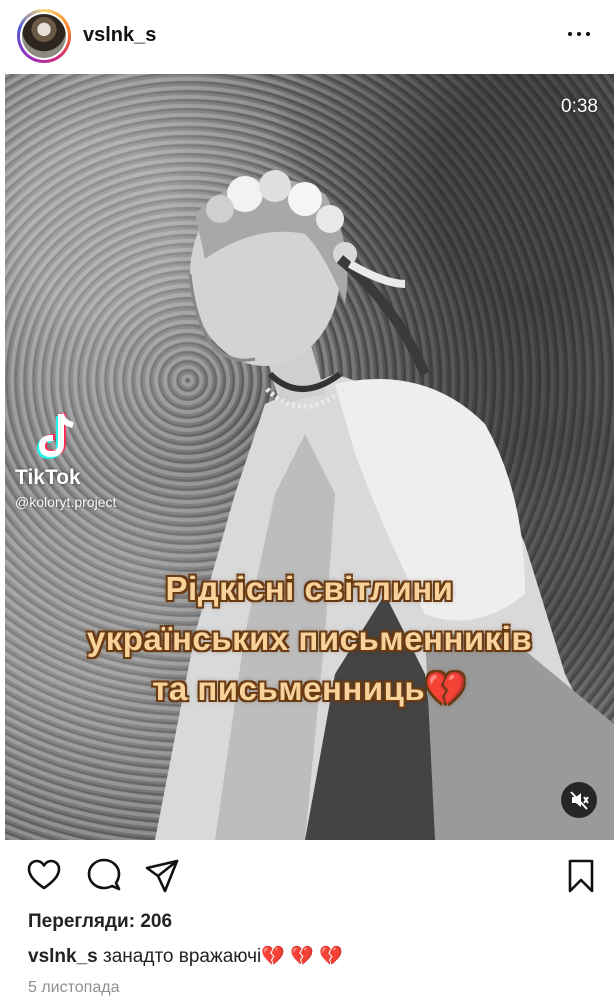  What do you see at coordinates (44, 876) in the screenshot?
I see `heart-icon` at bounding box center [44, 876].